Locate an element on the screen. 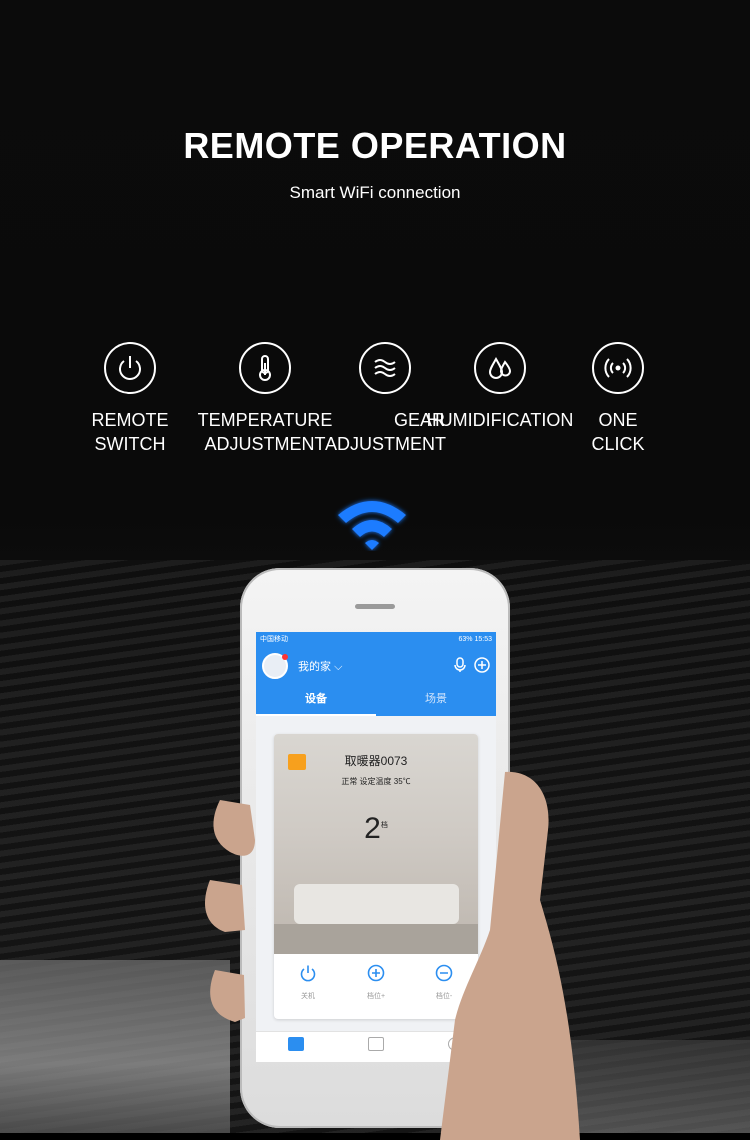 Image resolution: width=750 pixels, height=1140 pixels. feature-label: REMOTE SWITCH is located at coordinates (130, 432).